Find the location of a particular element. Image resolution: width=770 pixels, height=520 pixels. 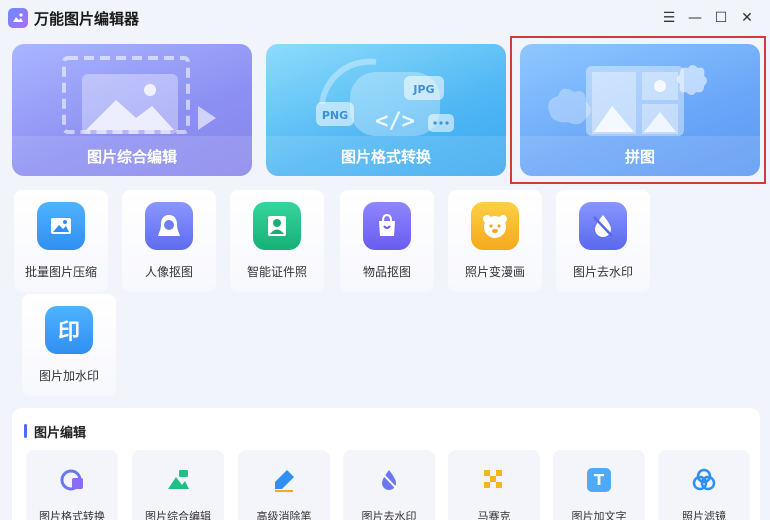

image-edit-card-label: 图片综合编辑 is located at coordinates (132, 156).